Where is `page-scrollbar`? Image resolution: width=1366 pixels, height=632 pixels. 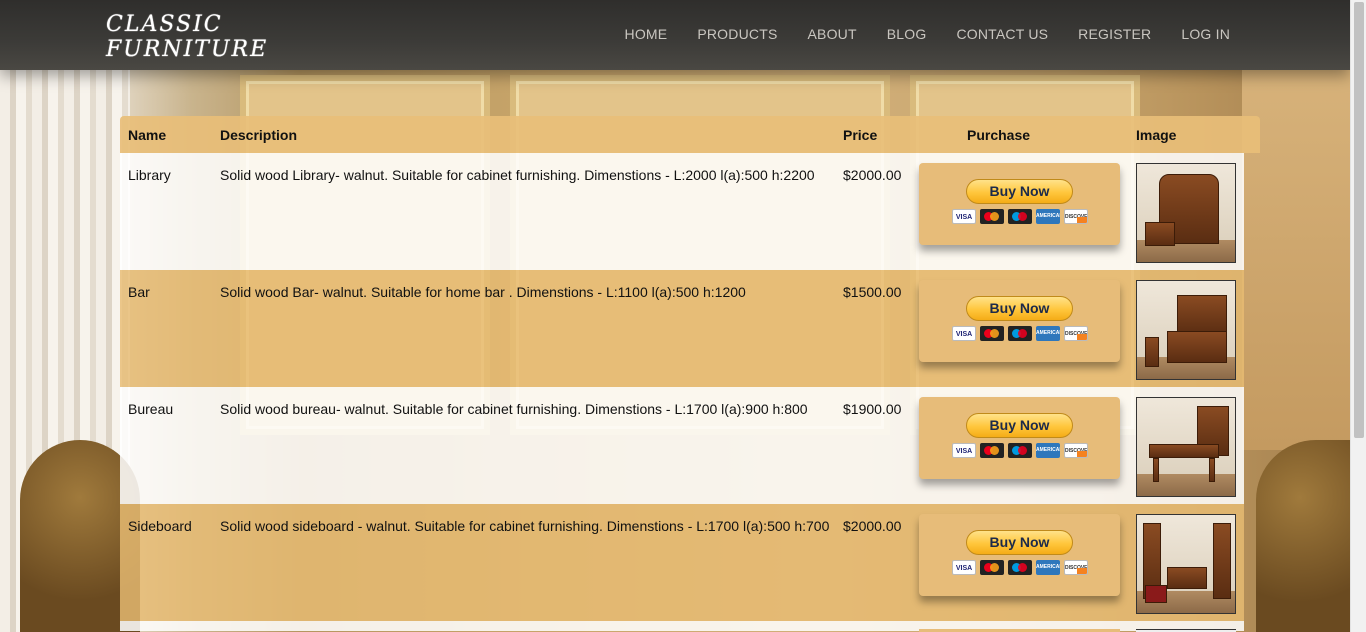
page-scrollbar is located at coordinates (1358, 316).